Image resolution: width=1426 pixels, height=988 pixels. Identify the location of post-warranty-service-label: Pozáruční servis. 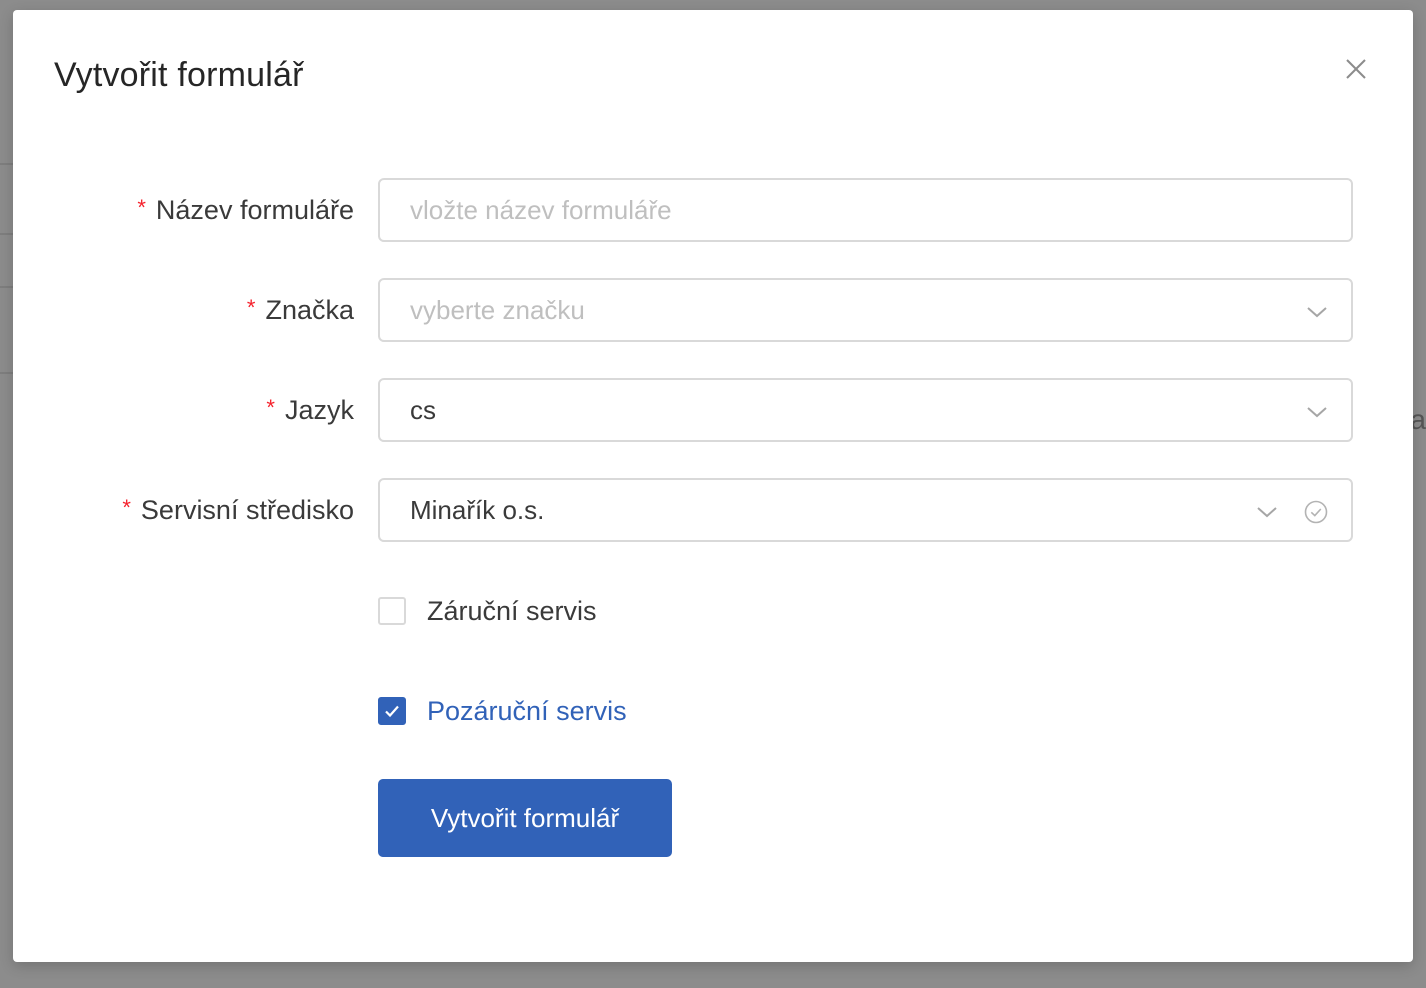
(527, 711).